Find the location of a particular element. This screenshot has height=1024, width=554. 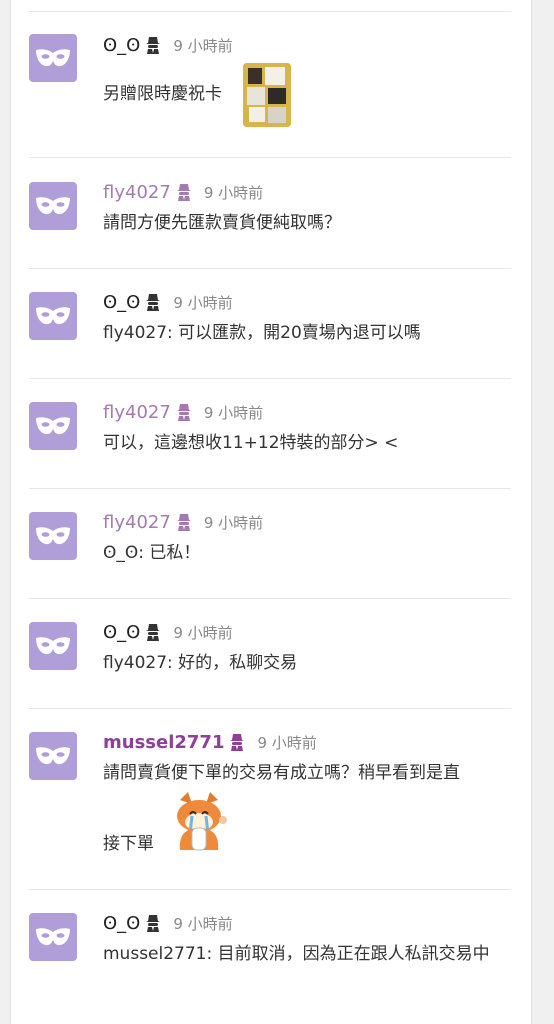

comment-text-content: 另贈限時慶祝卡 is located at coordinates (162, 94).